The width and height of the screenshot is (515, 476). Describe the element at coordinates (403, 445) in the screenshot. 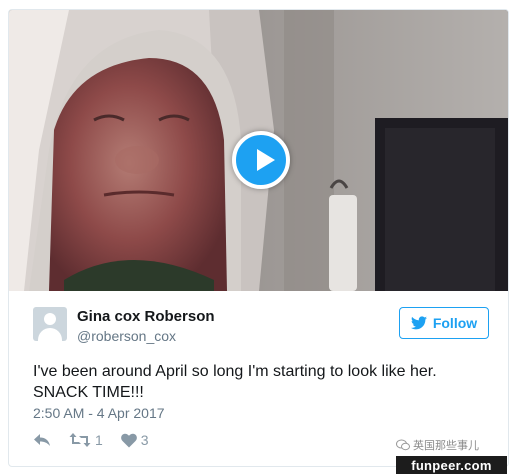

I see `wechat-icon` at that location.